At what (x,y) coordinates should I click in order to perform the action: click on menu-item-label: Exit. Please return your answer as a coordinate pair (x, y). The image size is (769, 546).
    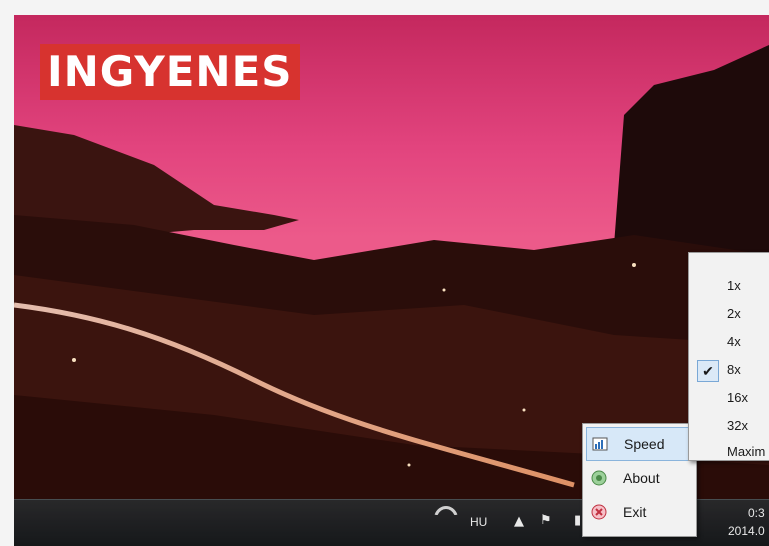
    Looking at the image, I should click on (635, 512).